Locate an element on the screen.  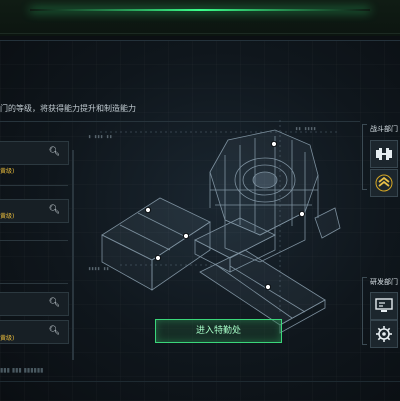
tier-label-2: 黄级) is located at coordinates (7, 216).